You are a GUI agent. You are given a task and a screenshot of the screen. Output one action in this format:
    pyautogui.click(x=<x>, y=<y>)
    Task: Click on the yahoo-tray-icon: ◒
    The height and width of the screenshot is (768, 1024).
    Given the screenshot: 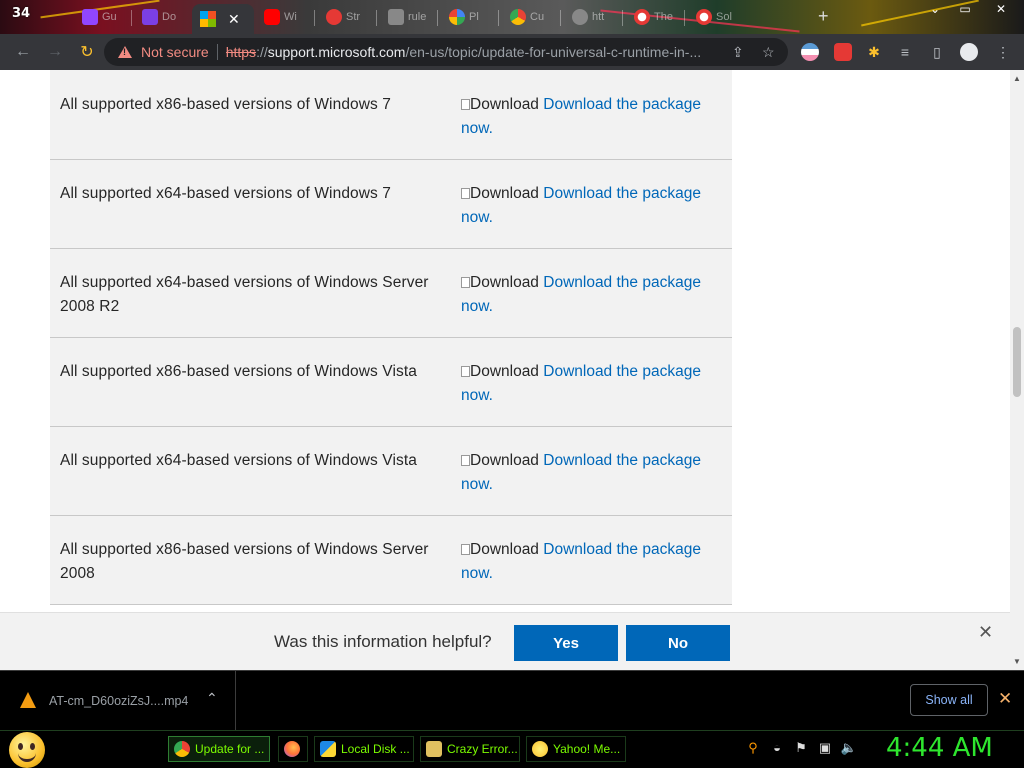 What is the action you would take?
    pyautogui.click(x=777, y=749)
    